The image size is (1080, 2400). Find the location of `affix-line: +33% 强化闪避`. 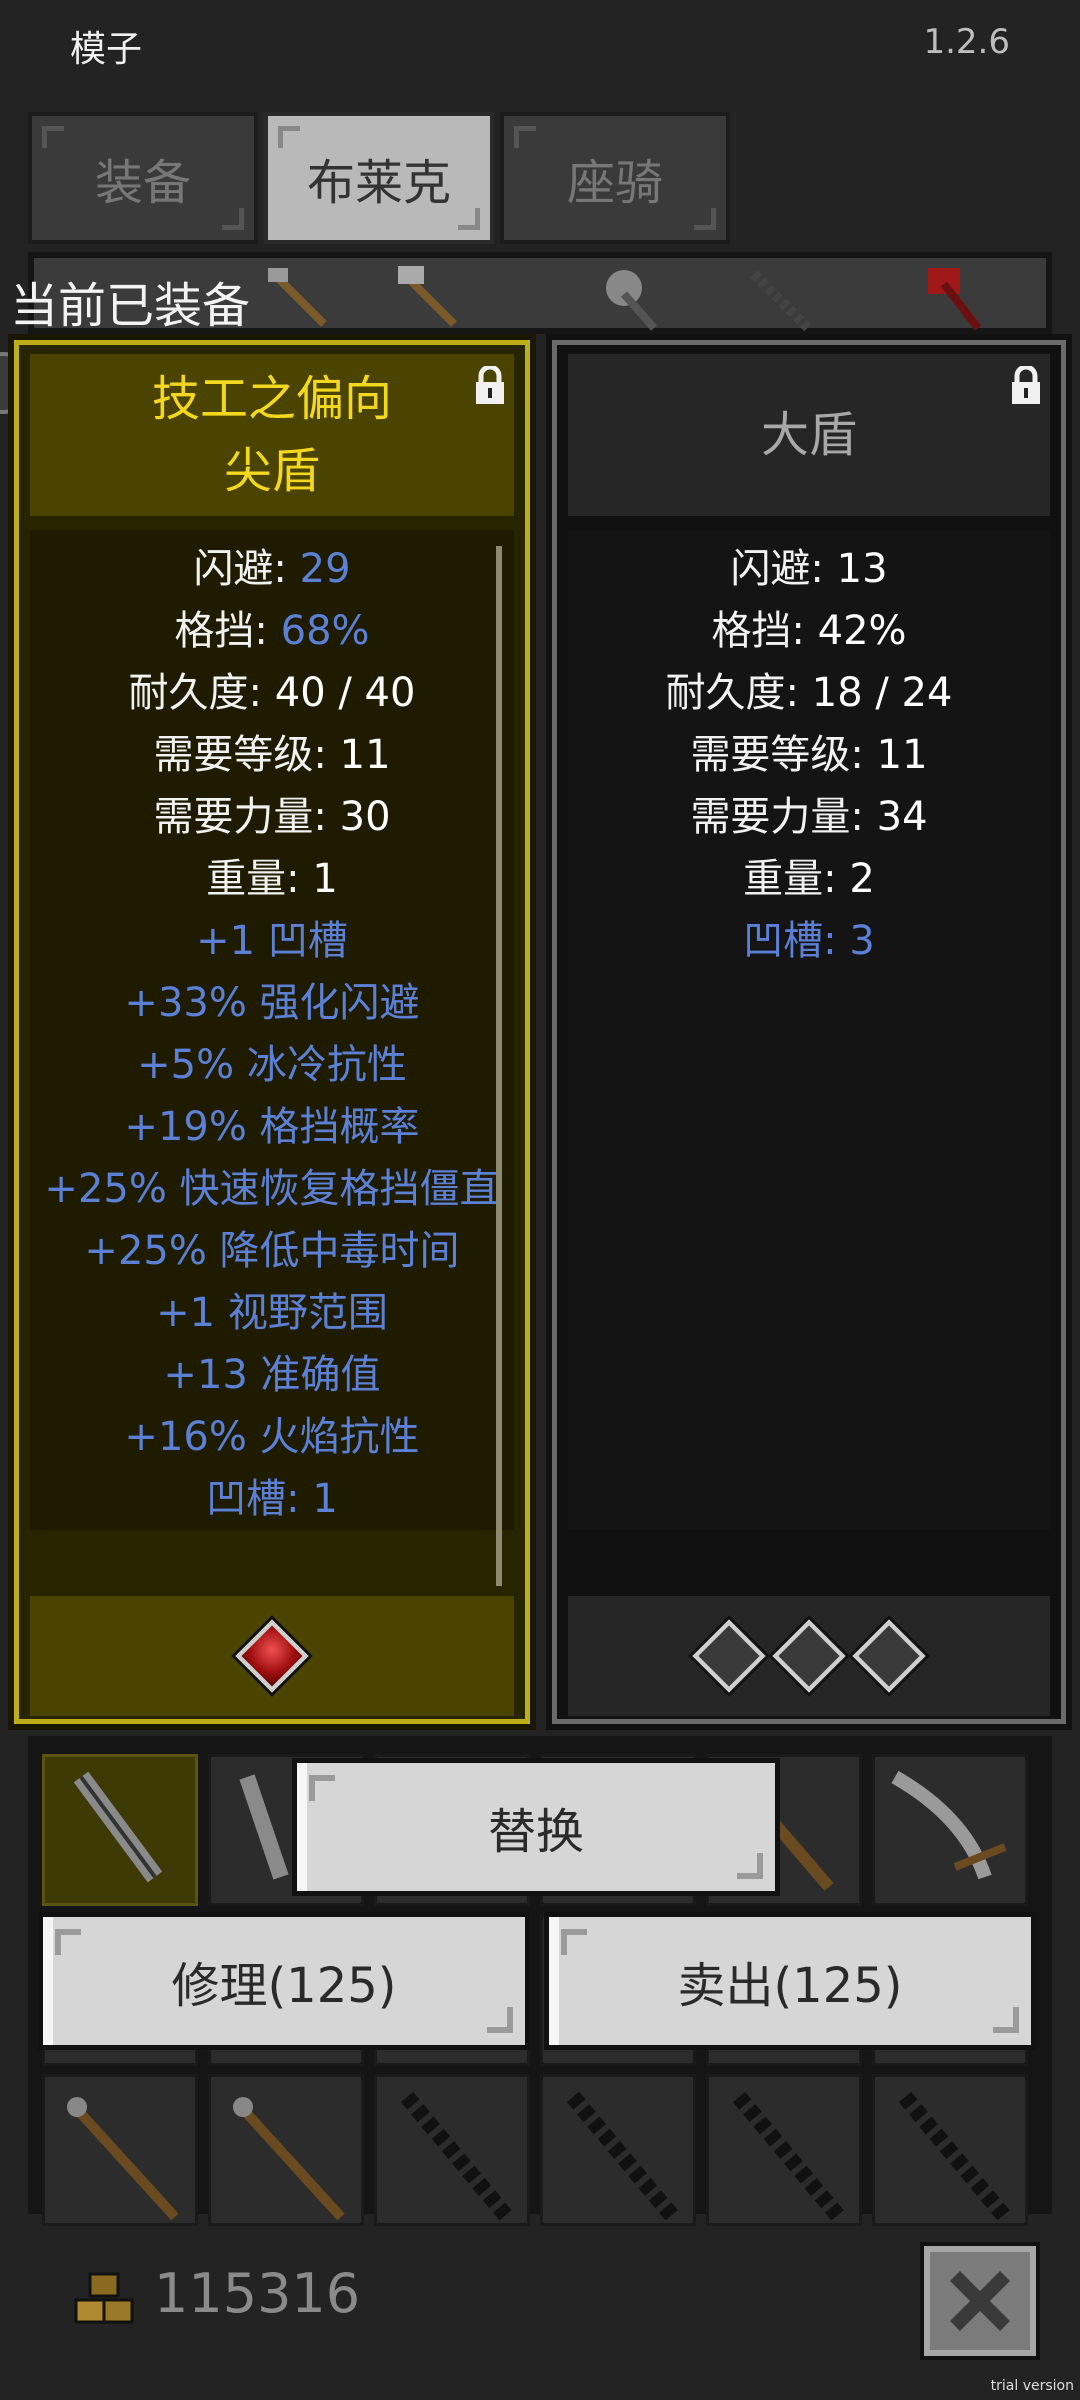

affix-line: +33% 强化闪避 is located at coordinates (272, 1003).